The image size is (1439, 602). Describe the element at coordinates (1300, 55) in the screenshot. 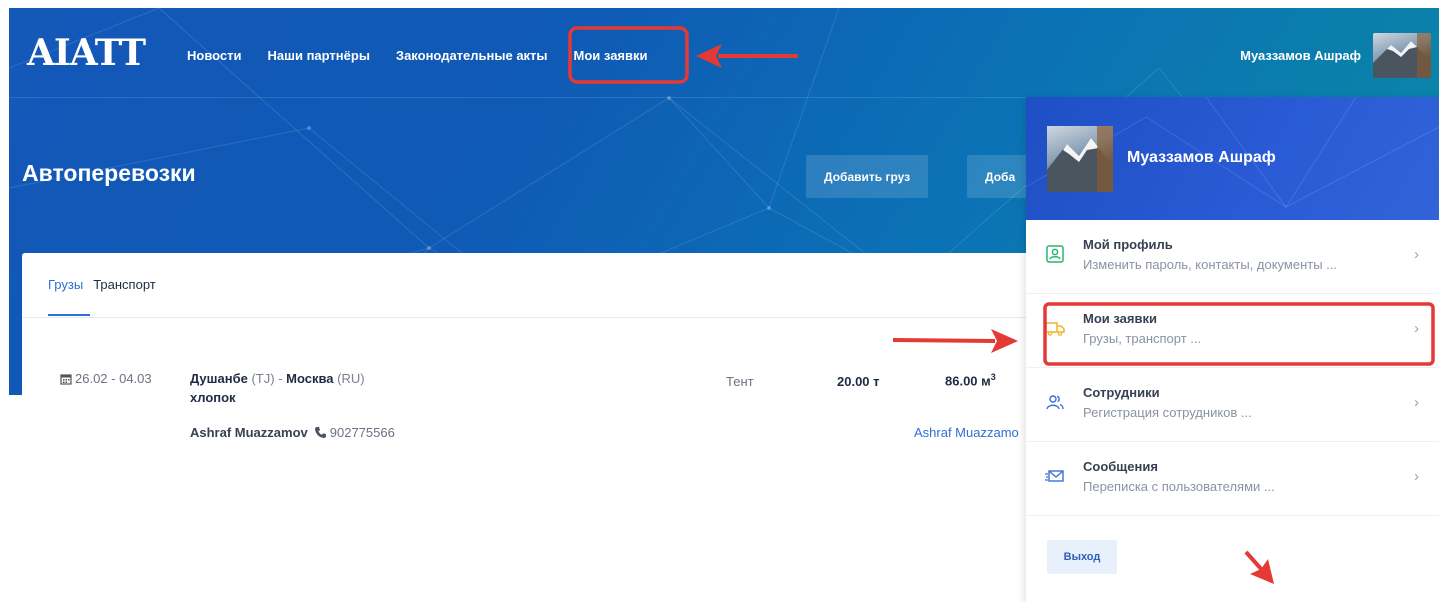

I see `header-user-name: Муаззамов Ашраф` at that location.